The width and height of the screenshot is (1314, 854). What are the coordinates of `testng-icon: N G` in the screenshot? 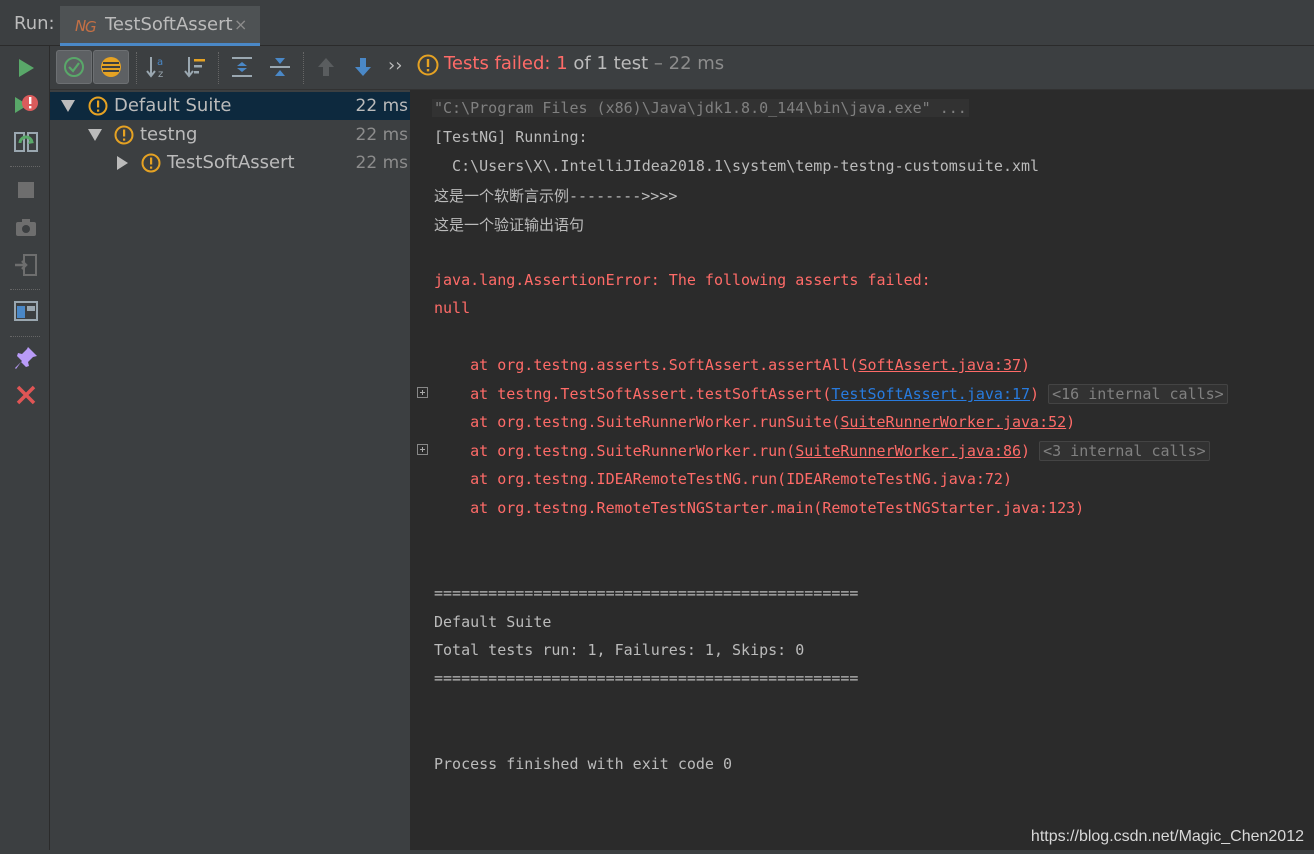 It's located at (86, 26).